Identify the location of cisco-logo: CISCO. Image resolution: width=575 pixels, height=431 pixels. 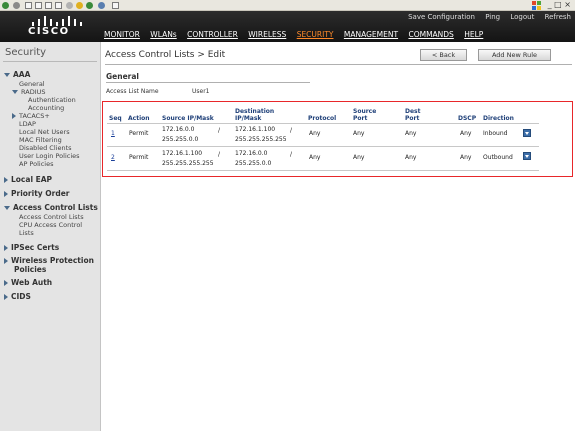
(48, 27).